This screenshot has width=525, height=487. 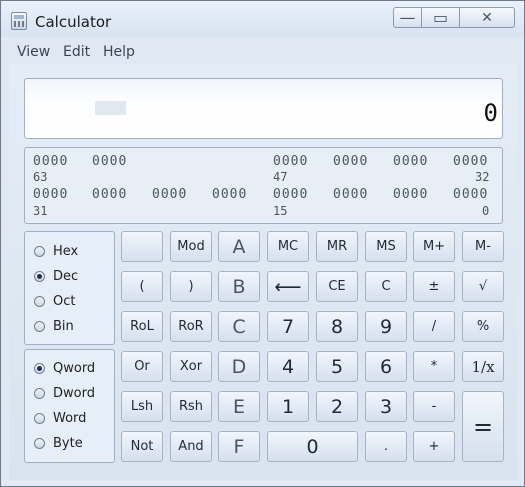 I want to click on backspace-icon: ⟵, so click(x=288, y=286).